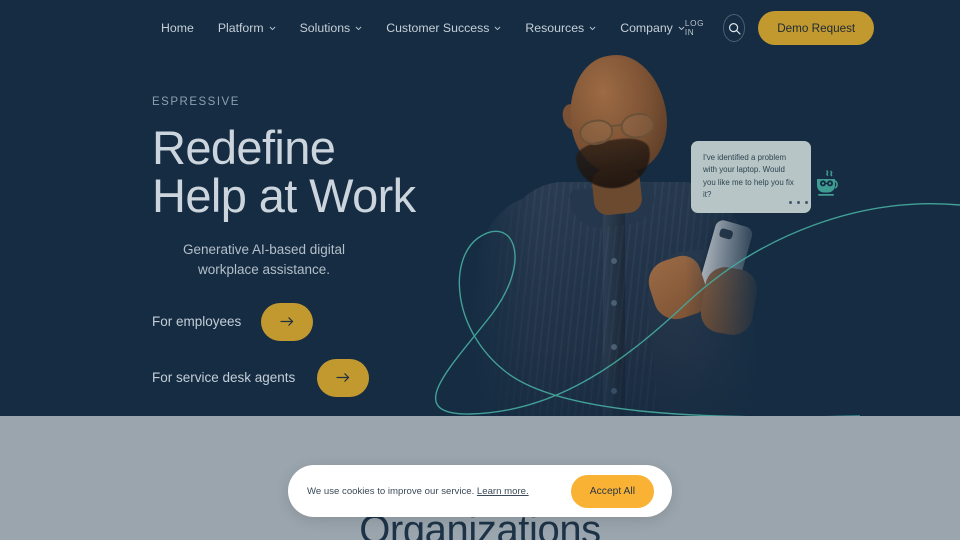  I want to click on hero-heading-line-2: Help at Work, so click(284, 195).